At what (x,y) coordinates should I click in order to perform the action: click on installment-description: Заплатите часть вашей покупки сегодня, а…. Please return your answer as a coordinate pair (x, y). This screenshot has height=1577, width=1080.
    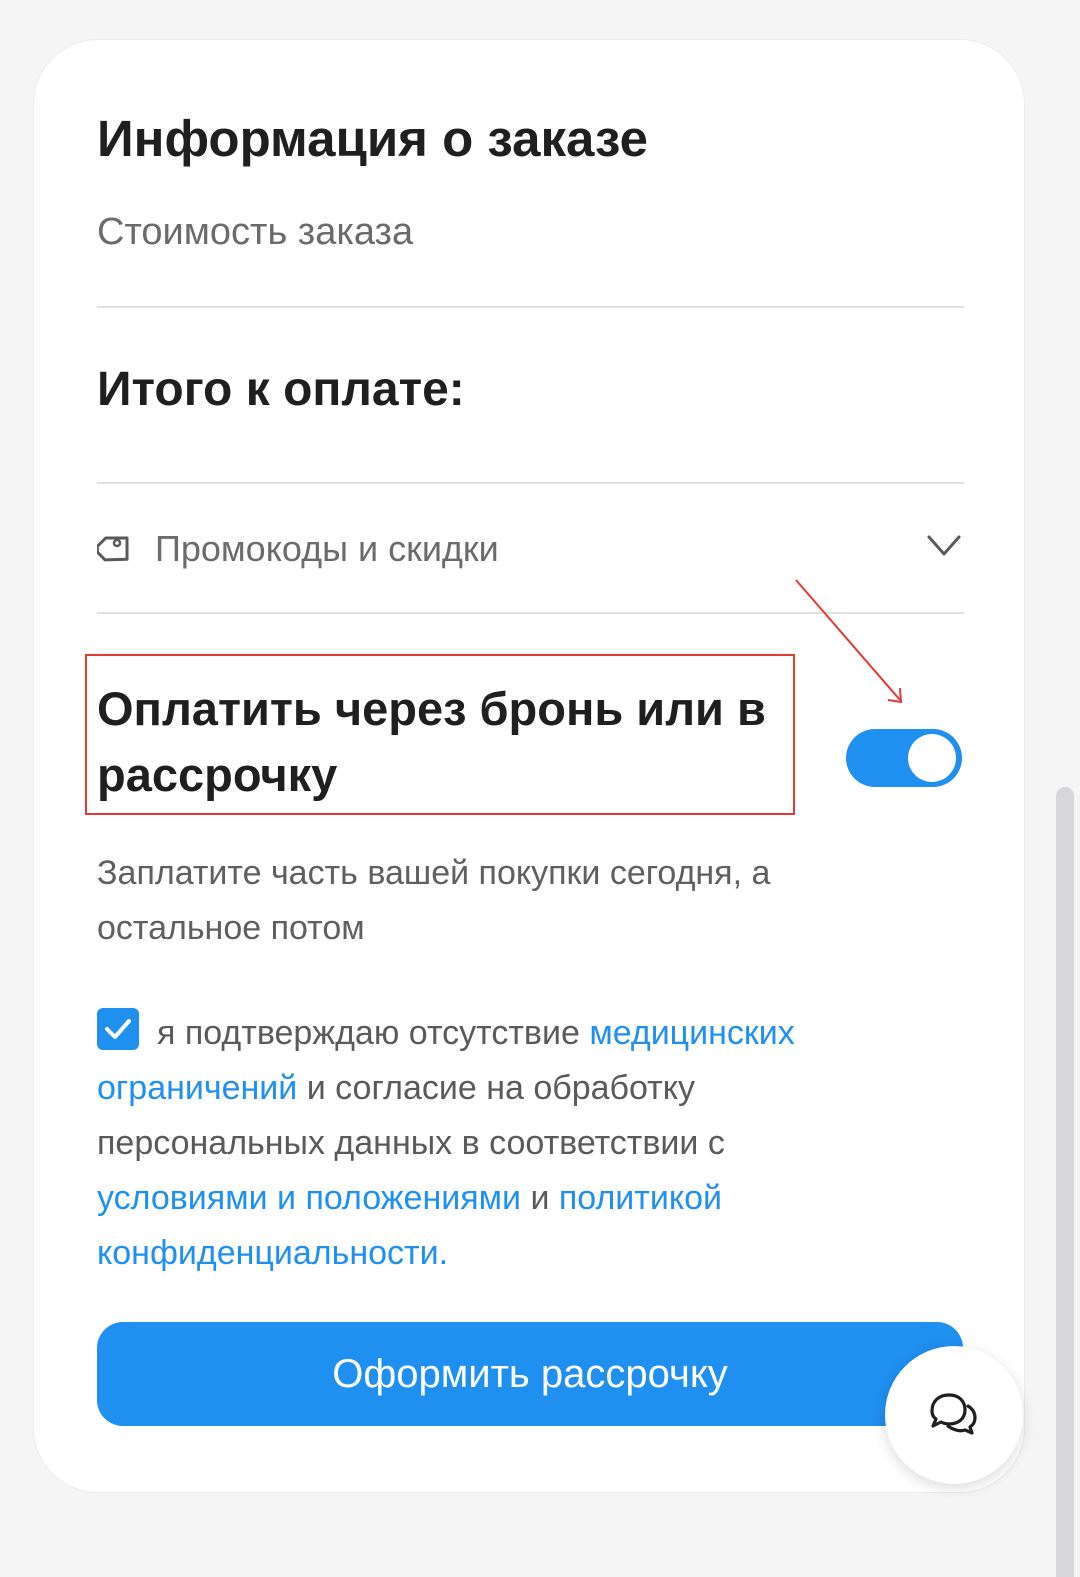
    Looking at the image, I should click on (434, 900).